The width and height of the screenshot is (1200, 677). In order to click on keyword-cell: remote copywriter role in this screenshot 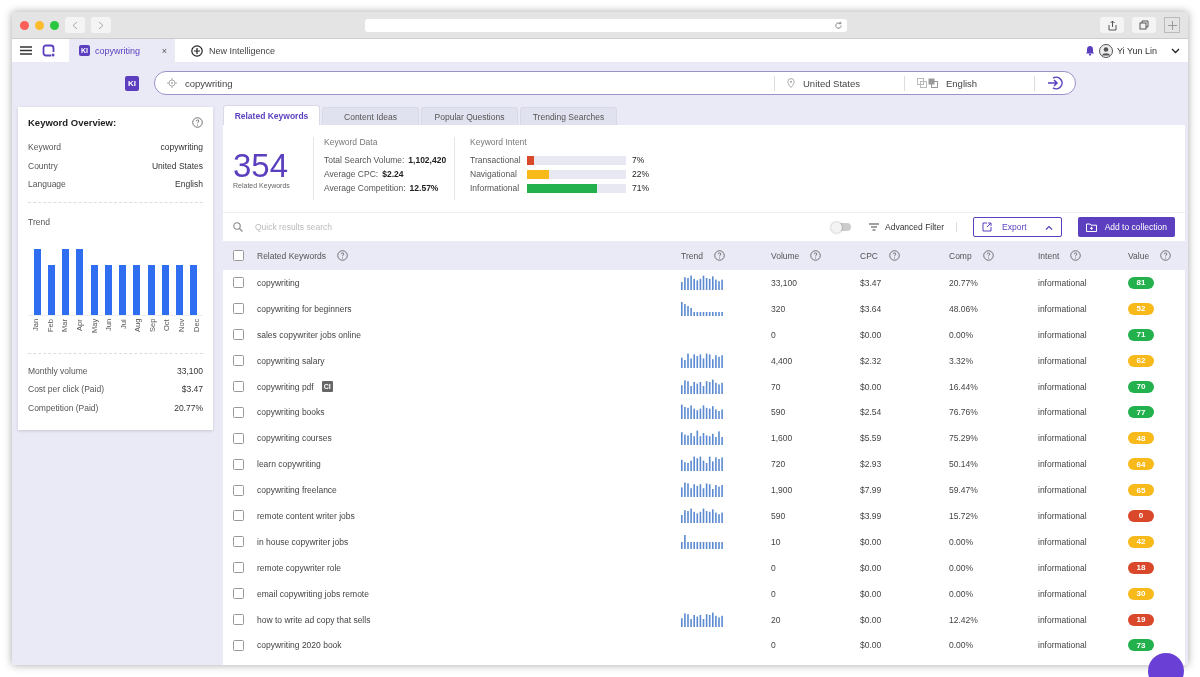, I will do `click(299, 567)`.